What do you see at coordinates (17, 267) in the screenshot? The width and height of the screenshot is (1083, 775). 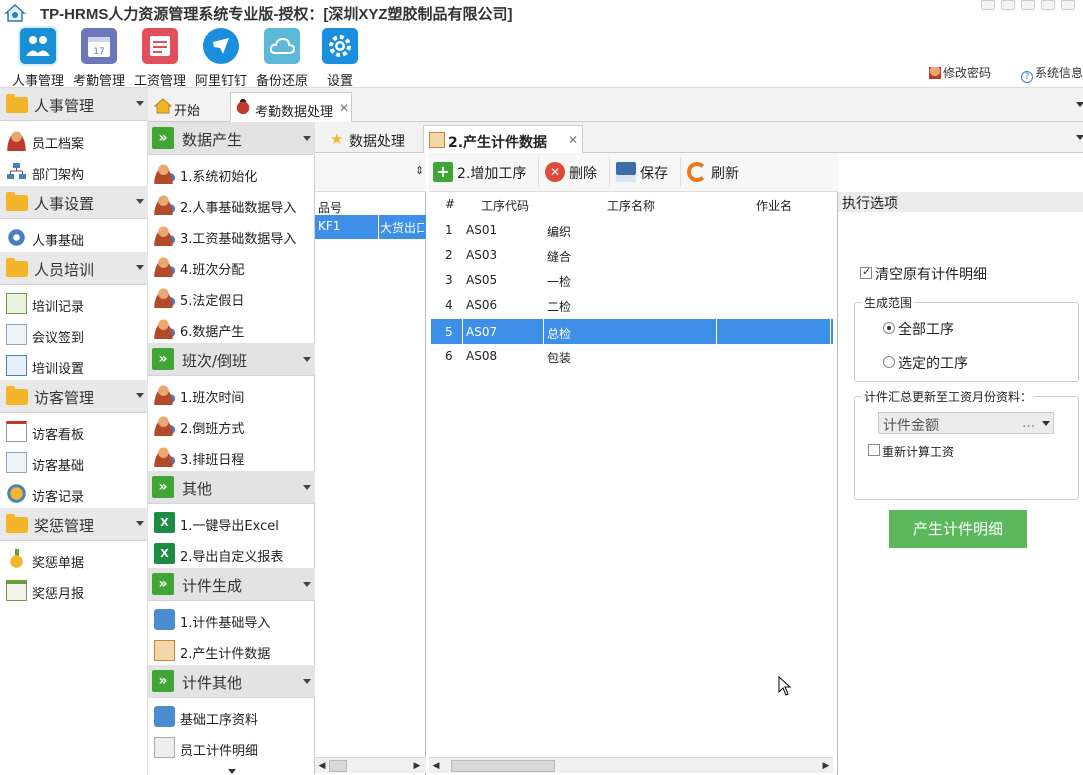 I see `folder-icon` at bounding box center [17, 267].